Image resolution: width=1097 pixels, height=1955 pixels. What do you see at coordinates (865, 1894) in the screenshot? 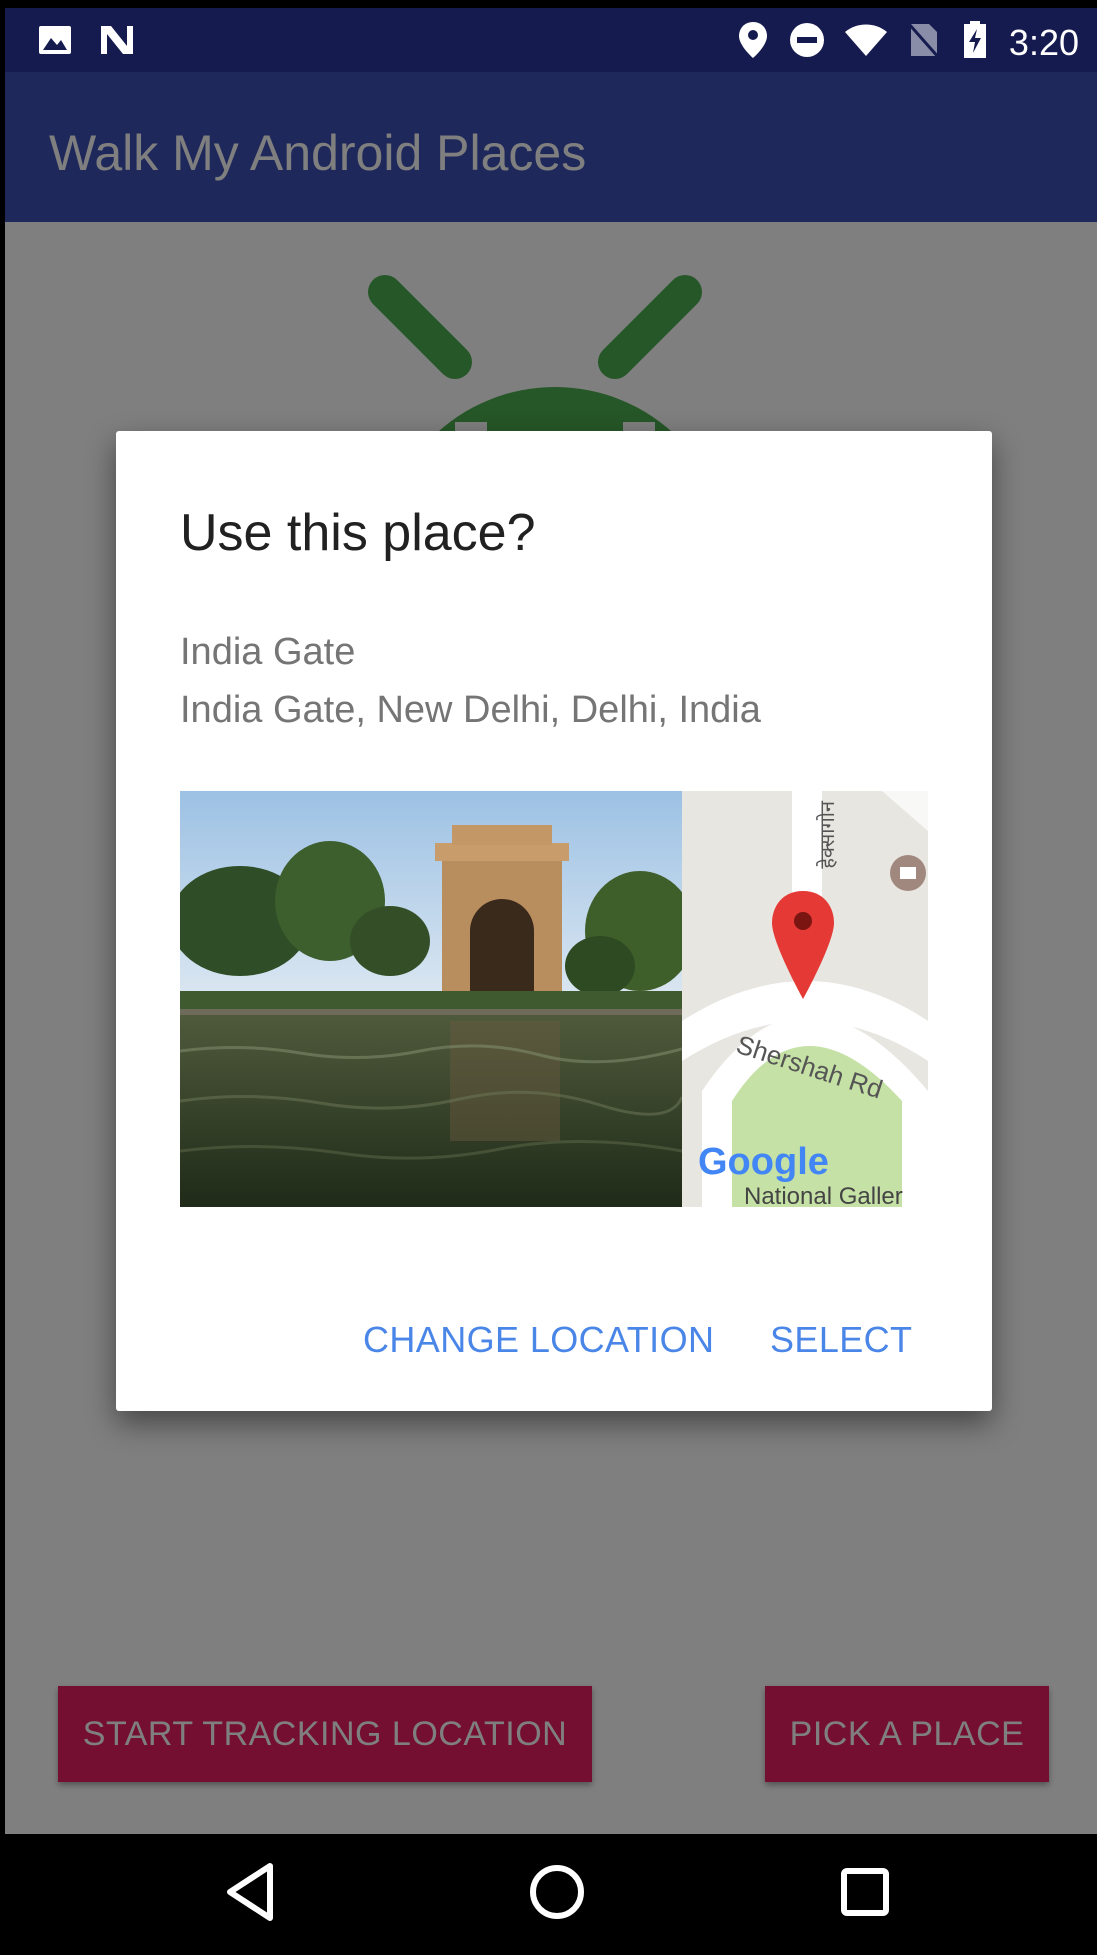
I see `recents-icon` at bounding box center [865, 1894].